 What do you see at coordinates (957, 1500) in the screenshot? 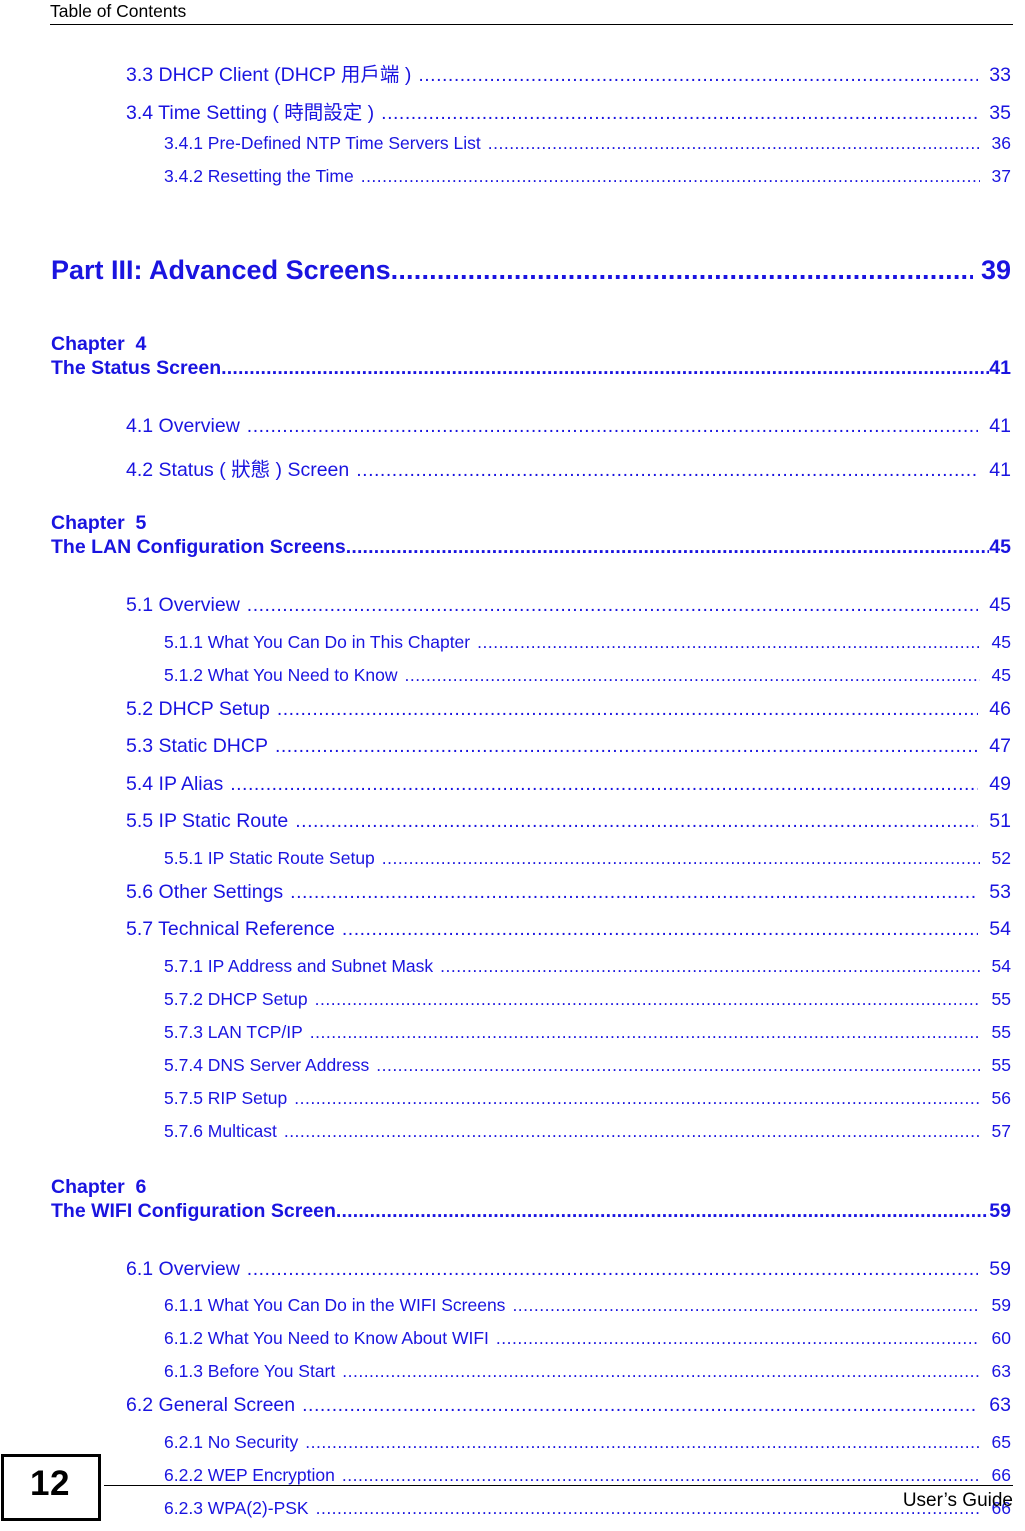
I see `footer-guide-label: User’s Guide` at bounding box center [957, 1500].